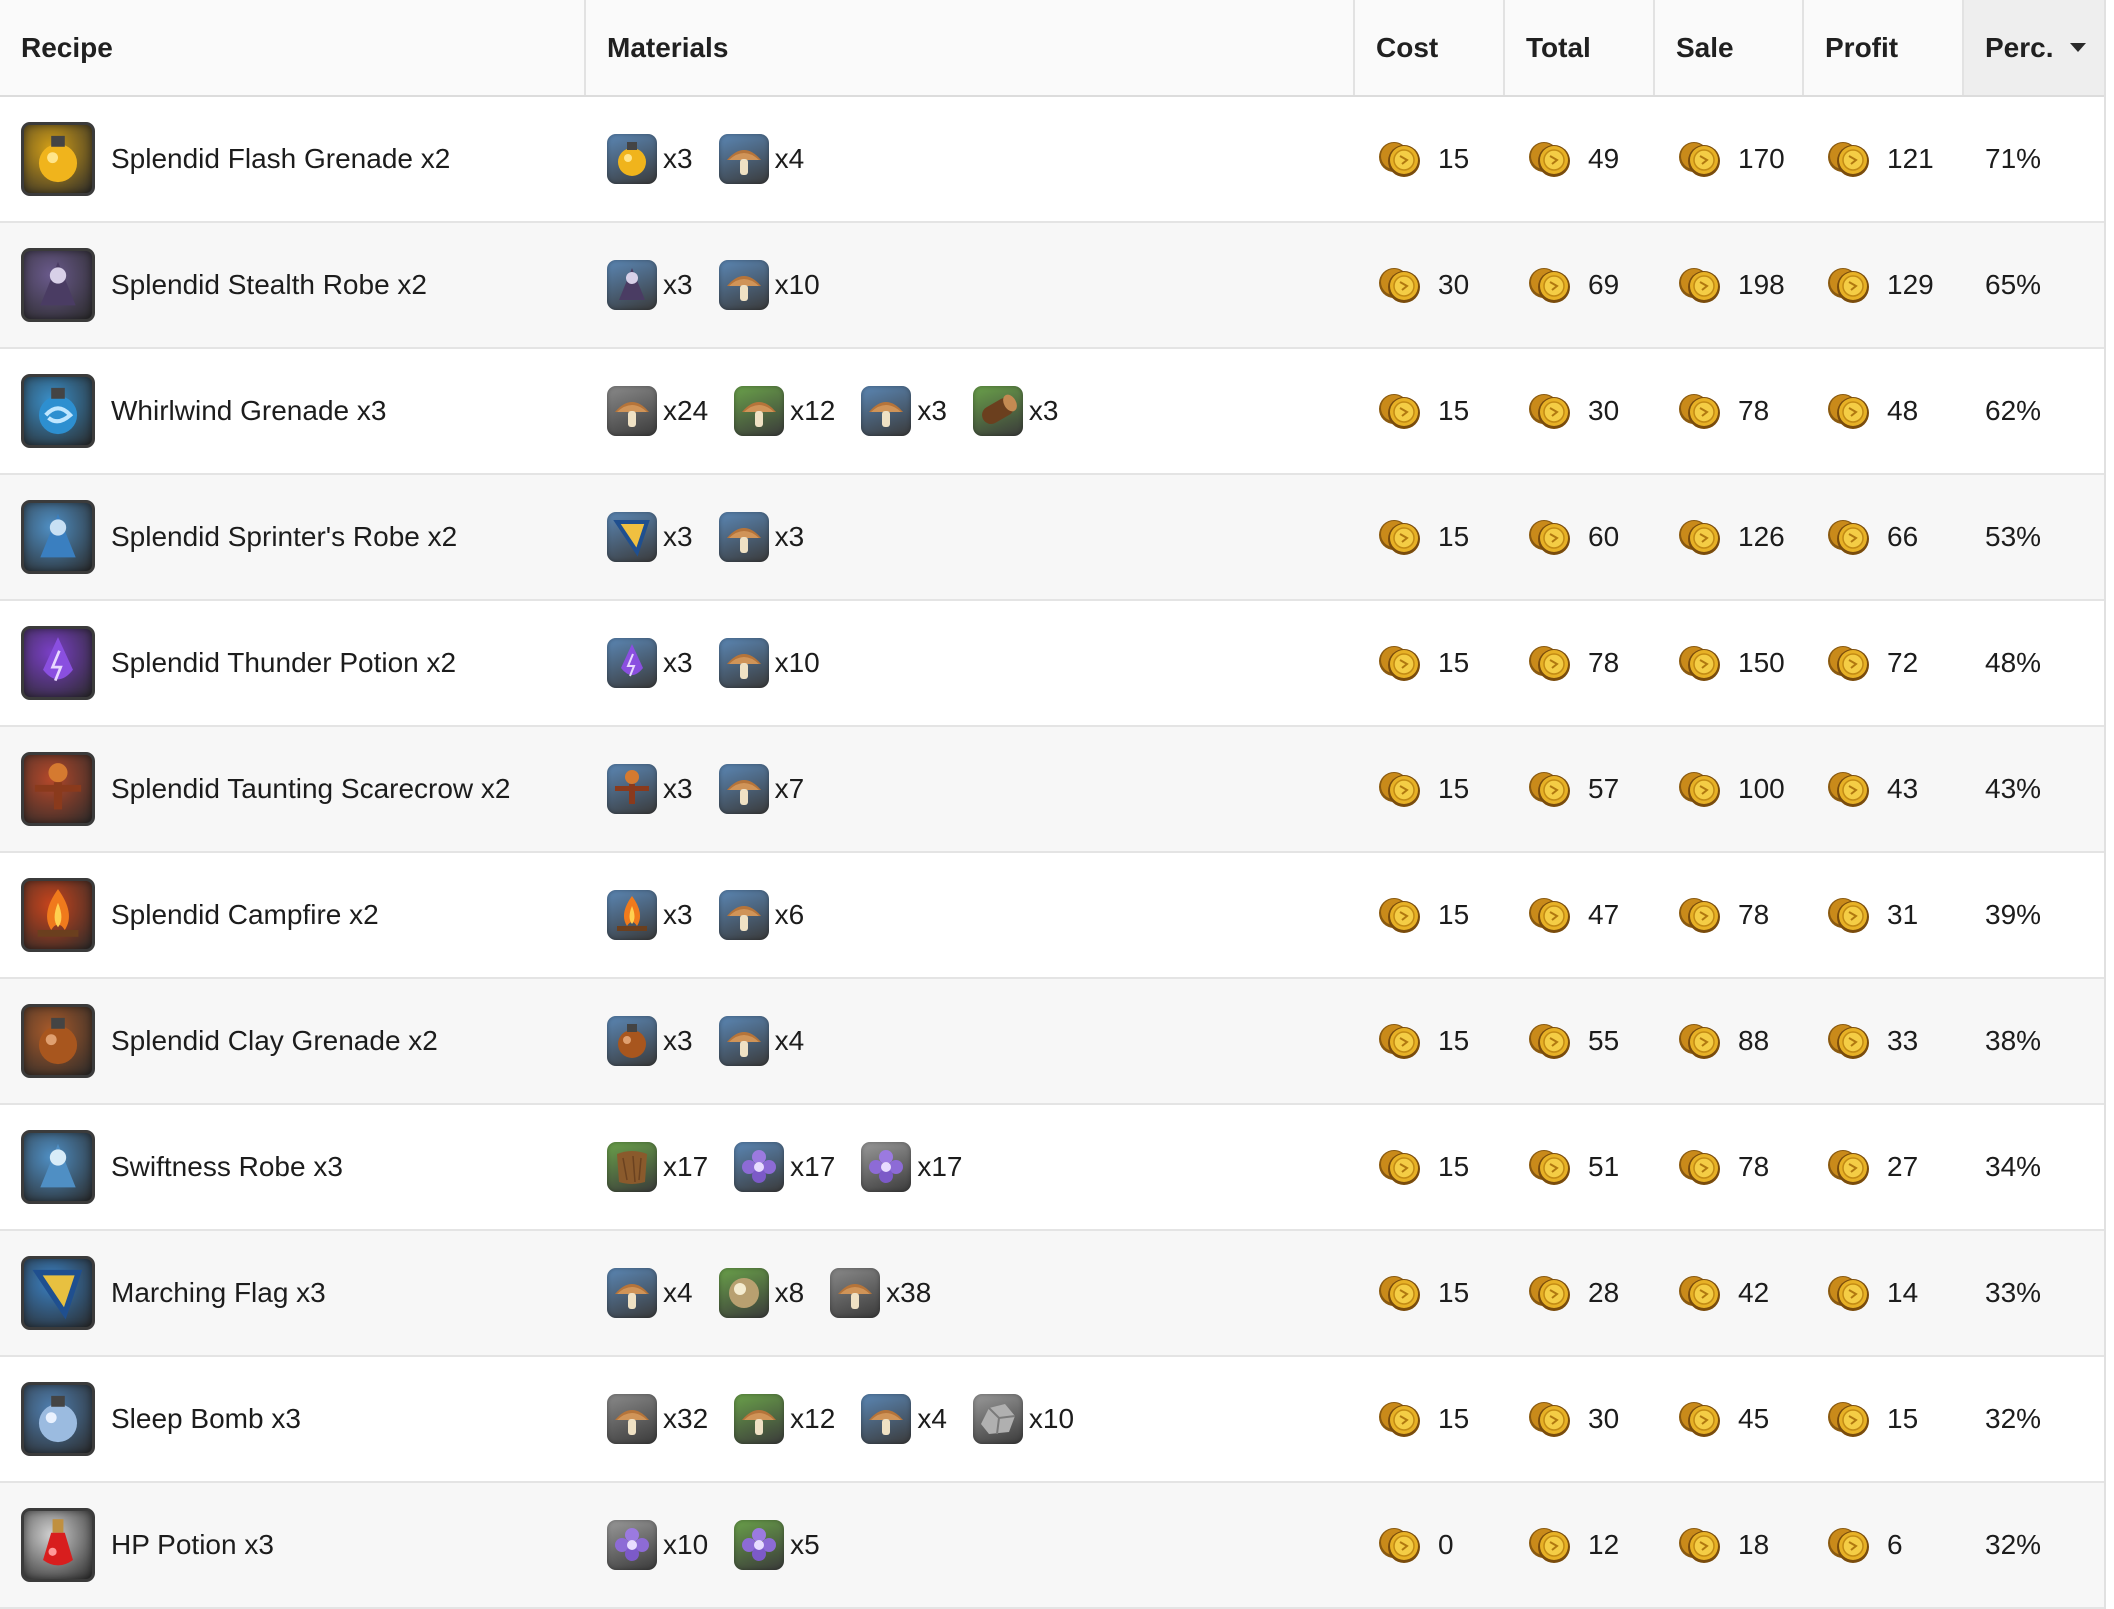  I want to click on profit-cell: 31, so click(1884, 915).